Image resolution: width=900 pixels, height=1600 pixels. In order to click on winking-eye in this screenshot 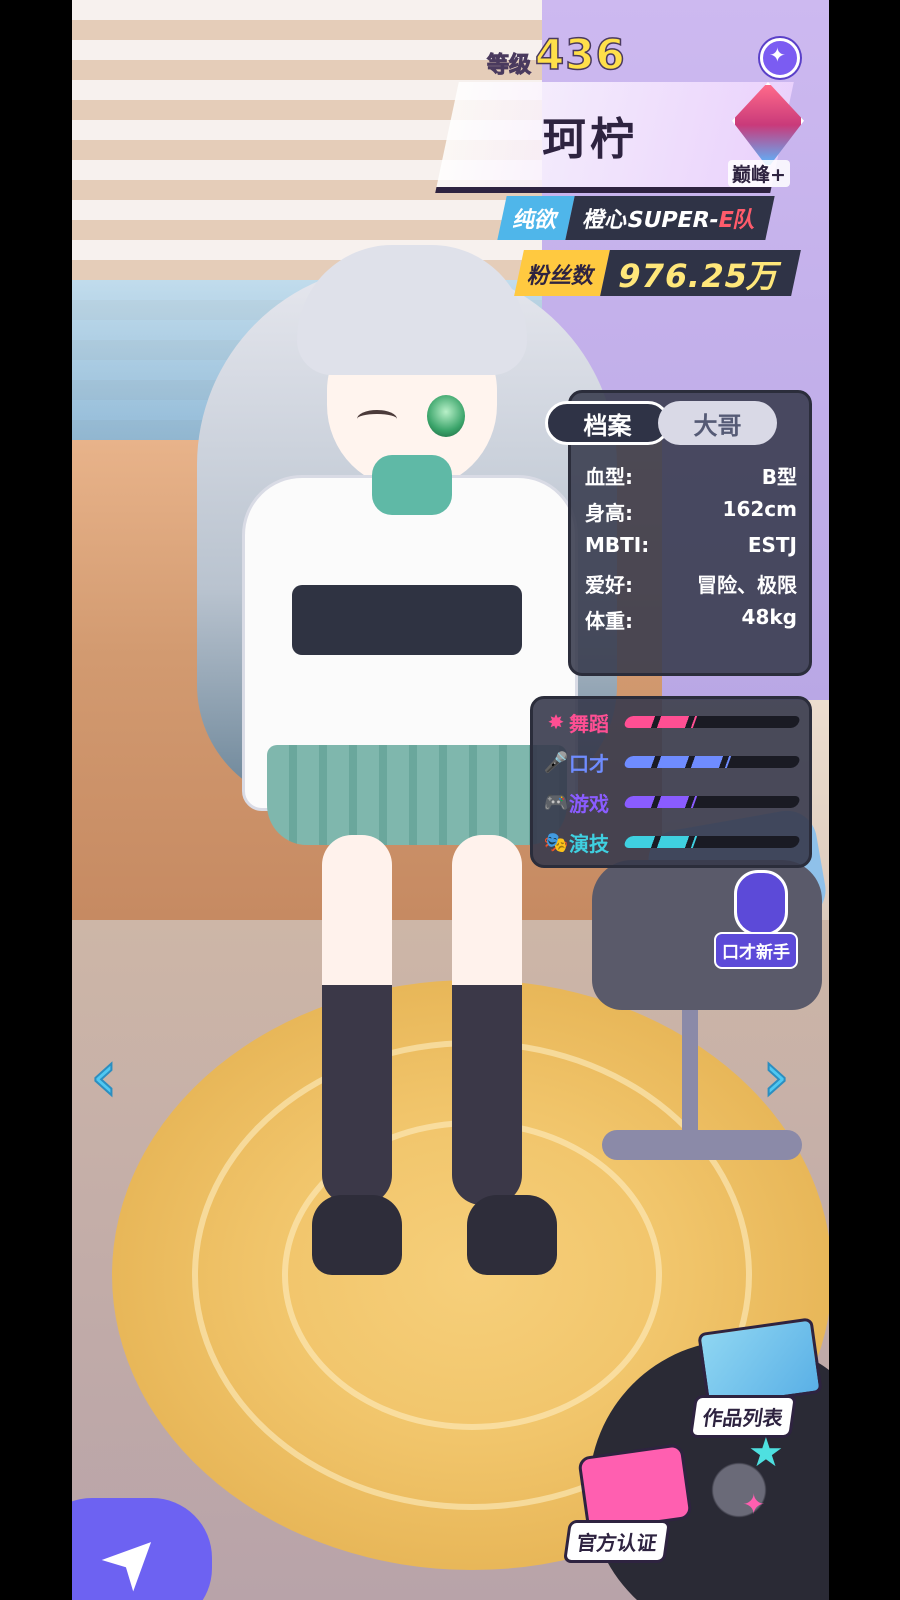, I will do `click(377, 419)`.